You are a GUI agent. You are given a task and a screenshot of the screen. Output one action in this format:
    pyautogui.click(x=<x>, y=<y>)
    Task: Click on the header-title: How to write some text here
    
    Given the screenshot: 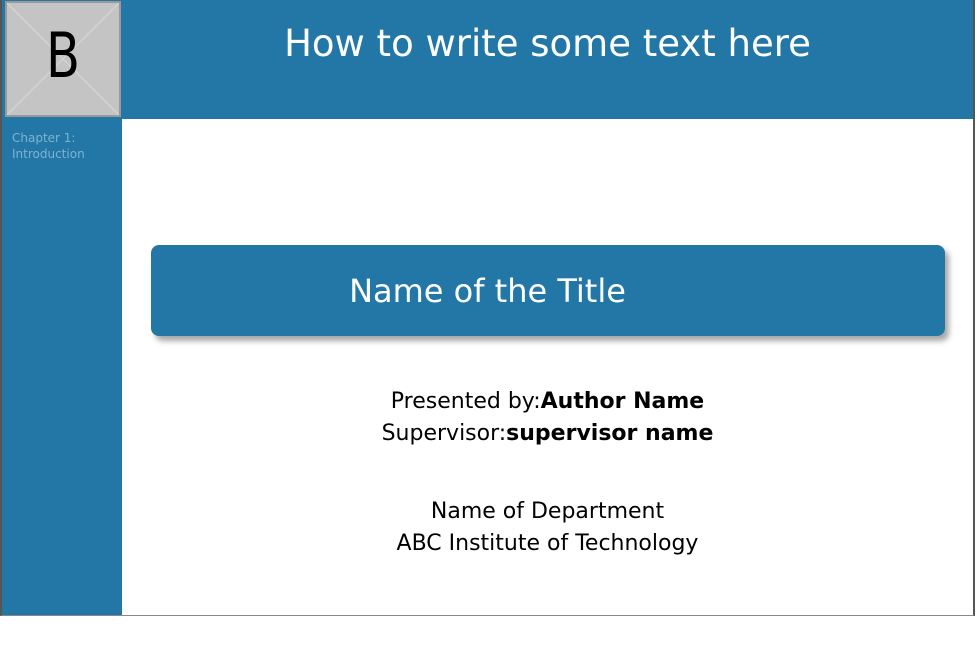 What is the action you would take?
    pyautogui.click(x=547, y=43)
    